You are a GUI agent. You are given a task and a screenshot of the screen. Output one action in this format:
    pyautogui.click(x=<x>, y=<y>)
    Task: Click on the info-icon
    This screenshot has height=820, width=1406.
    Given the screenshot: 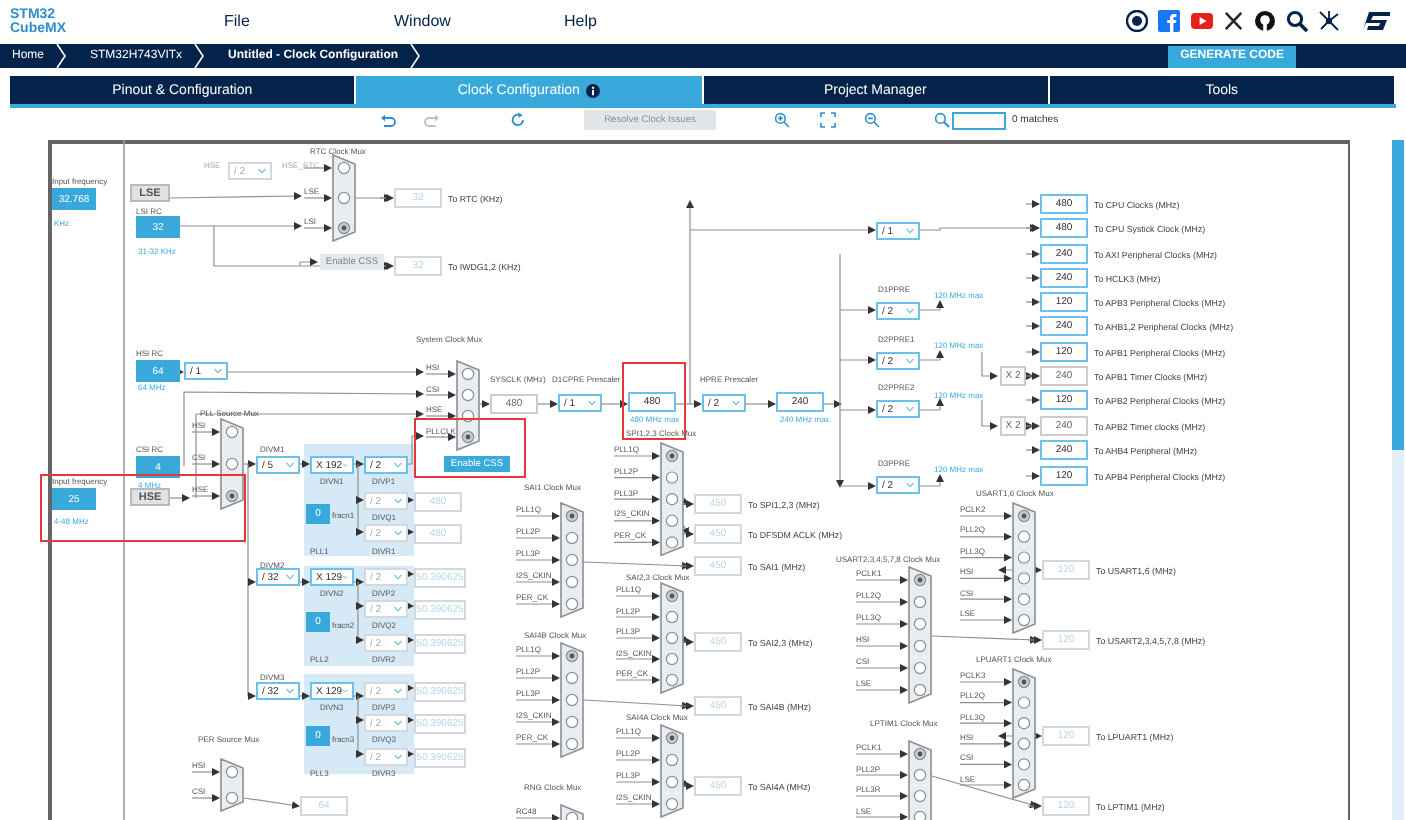 What is the action you would take?
    pyautogui.click(x=592, y=90)
    